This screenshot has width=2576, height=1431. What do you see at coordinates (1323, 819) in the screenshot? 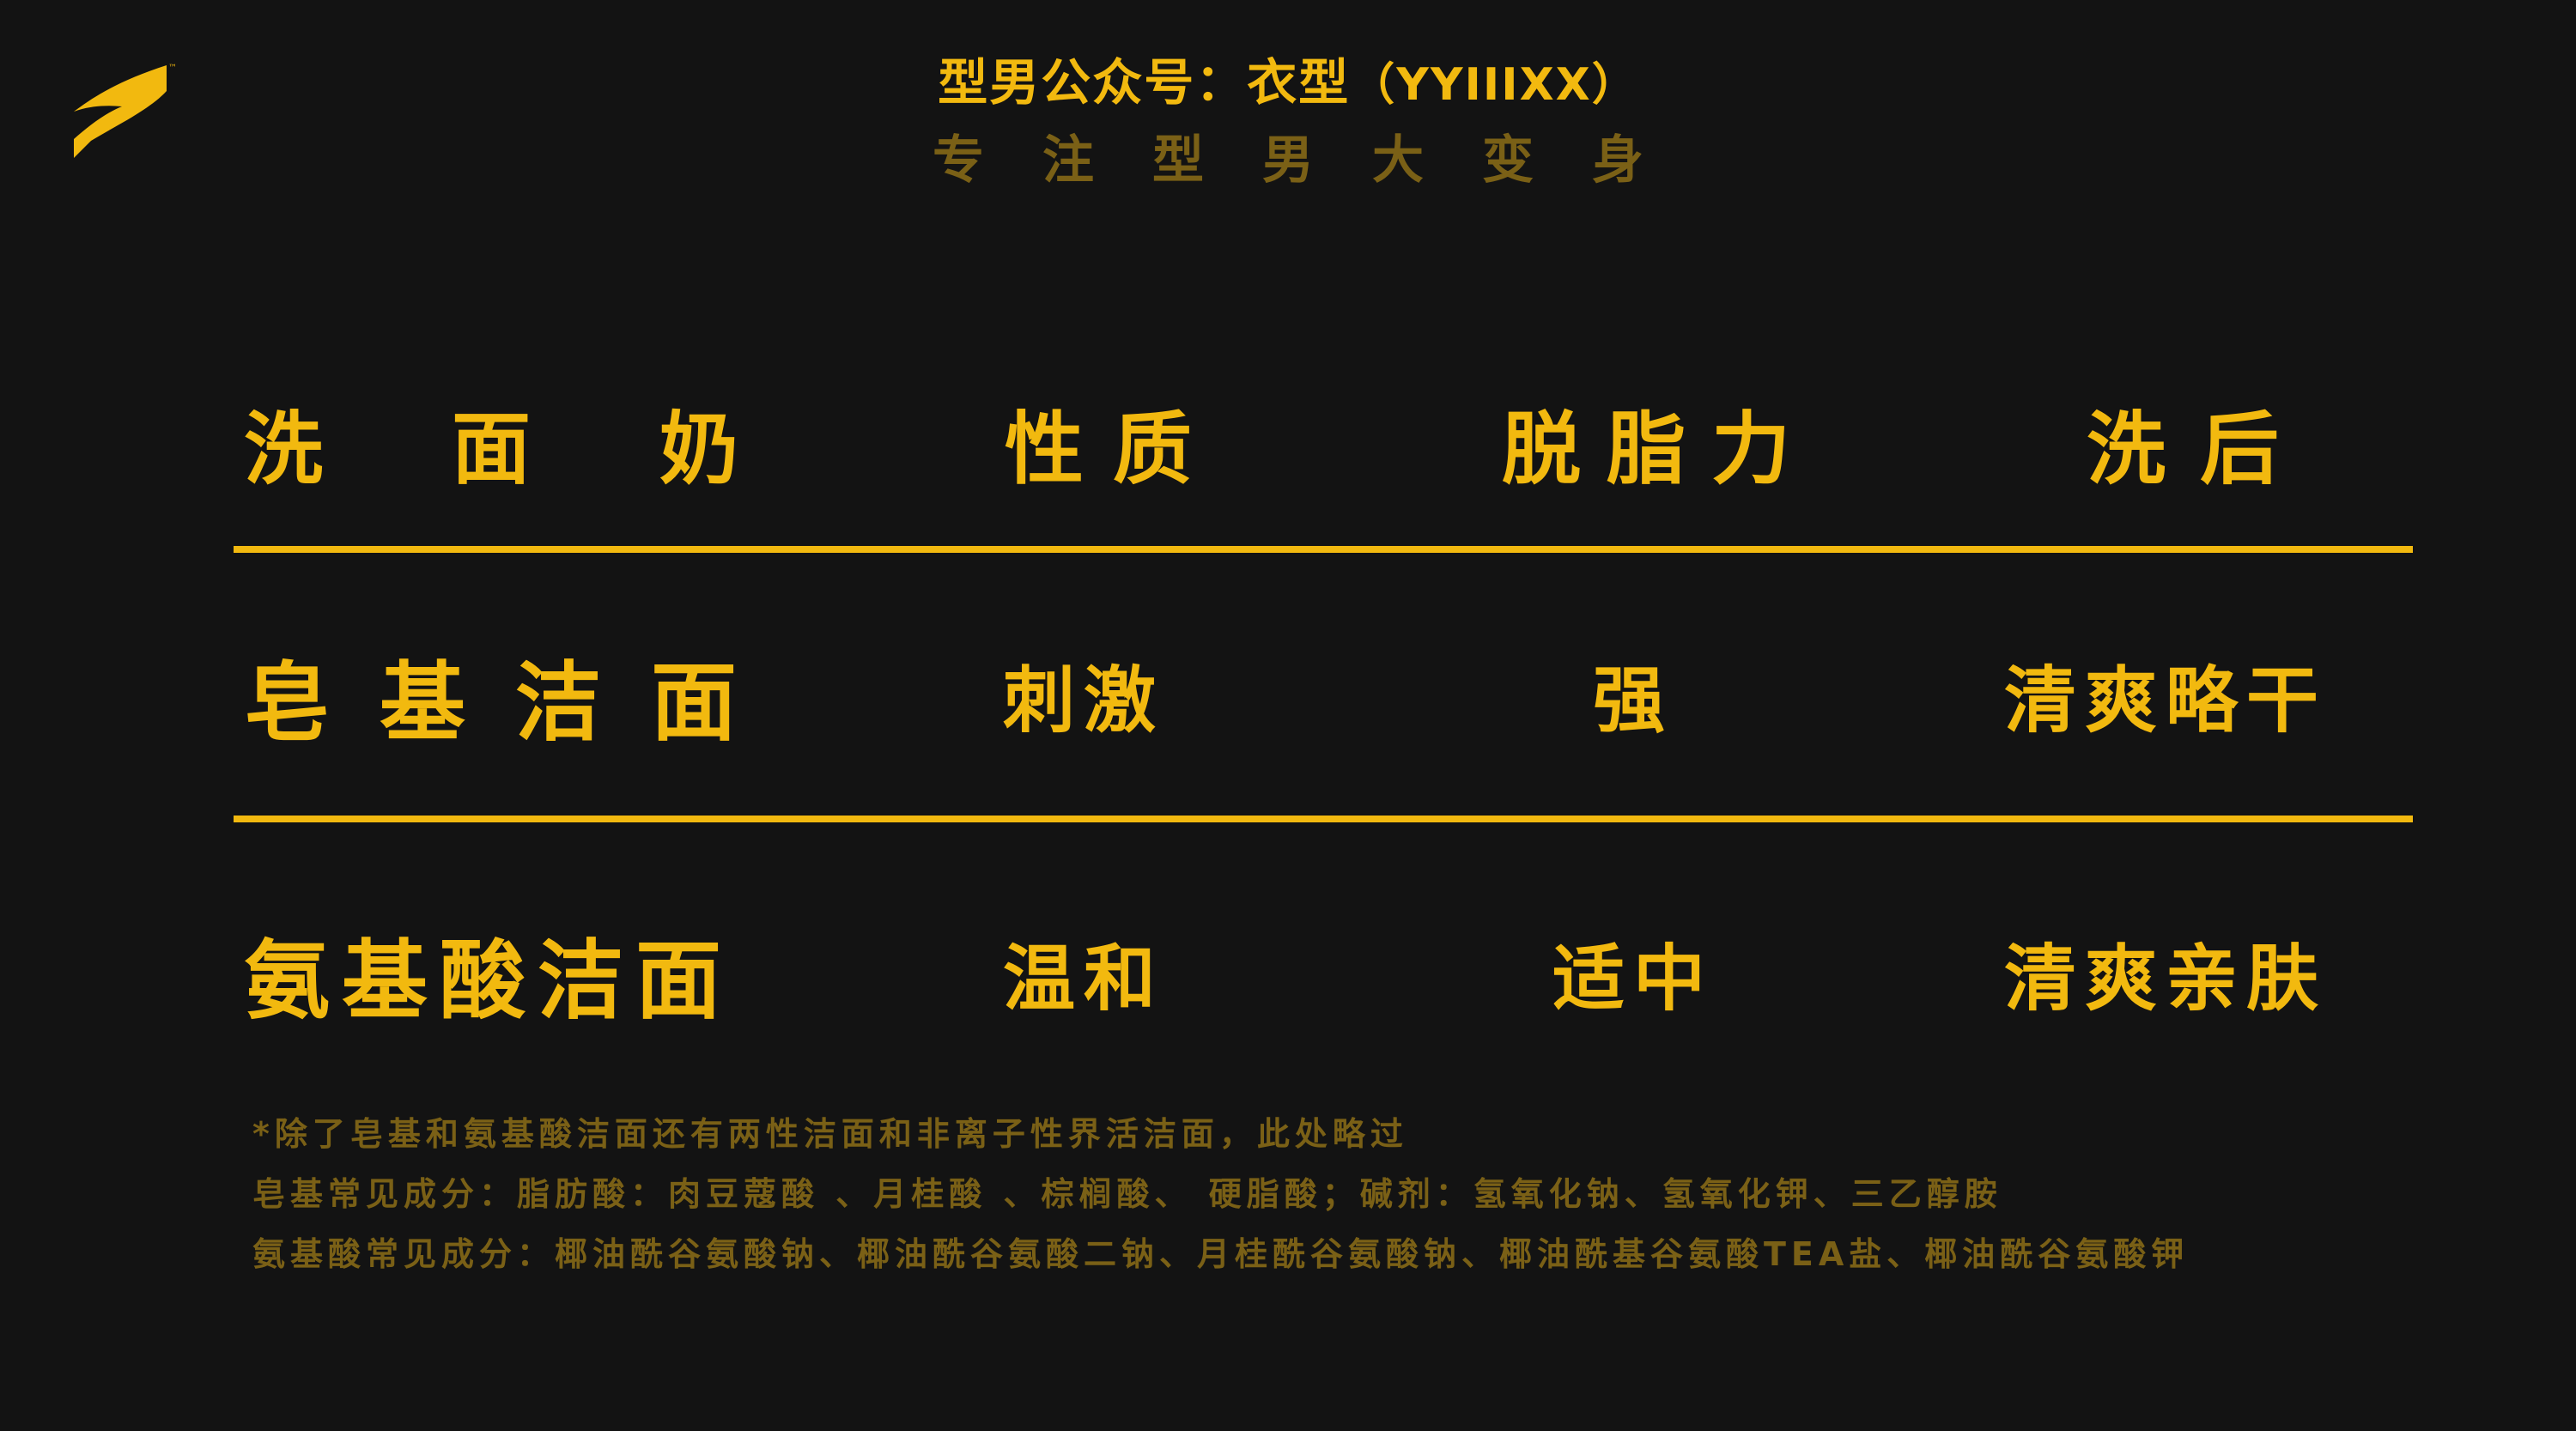
I see `row-divider` at bounding box center [1323, 819].